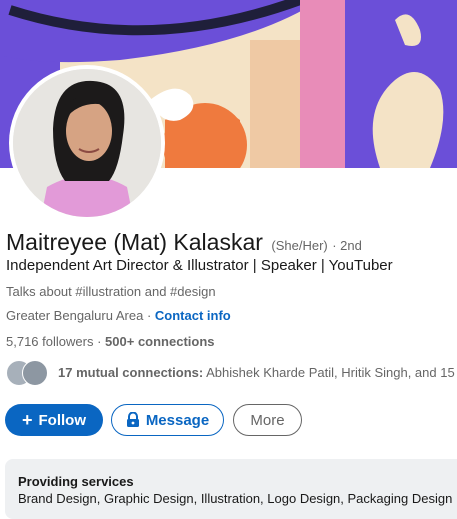 The height and width of the screenshot is (519, 457). What do you see at coordinates (62, 420) in the screenshot?
I see `follow-label: Follow` at bounding box center [62, 420].